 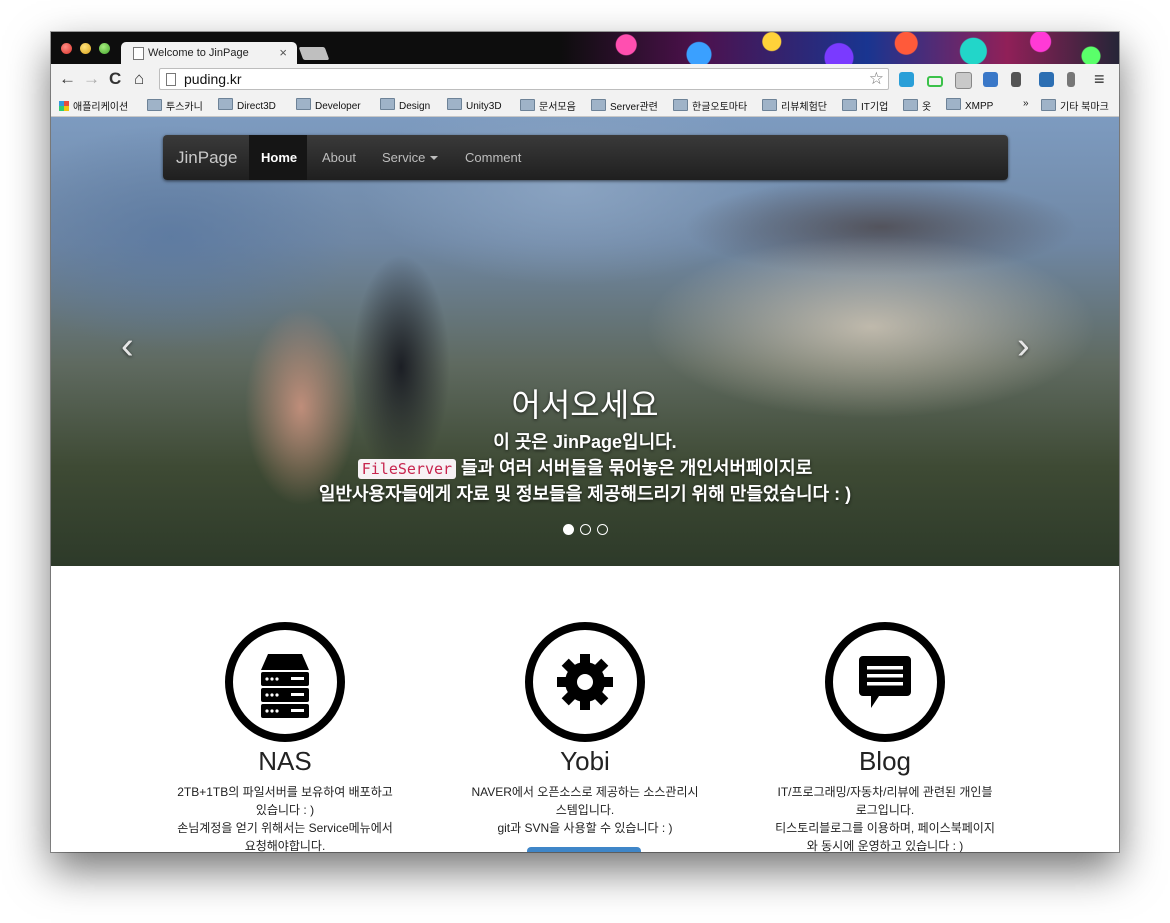 I want to click on tab-strip: Welcome to JinPage ×, so click(x=585, y=48).